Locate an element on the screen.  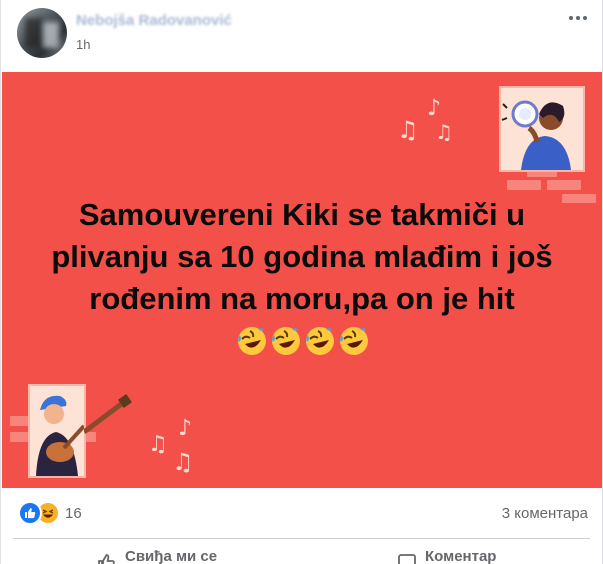
comment-button-label: Коментар is located at coordinates (461, 556).